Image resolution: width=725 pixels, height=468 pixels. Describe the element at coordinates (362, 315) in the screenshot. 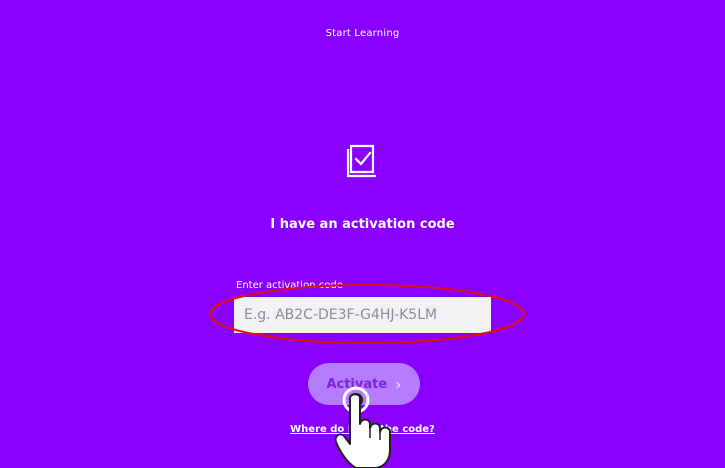

I see `activation-code-input` at that location.